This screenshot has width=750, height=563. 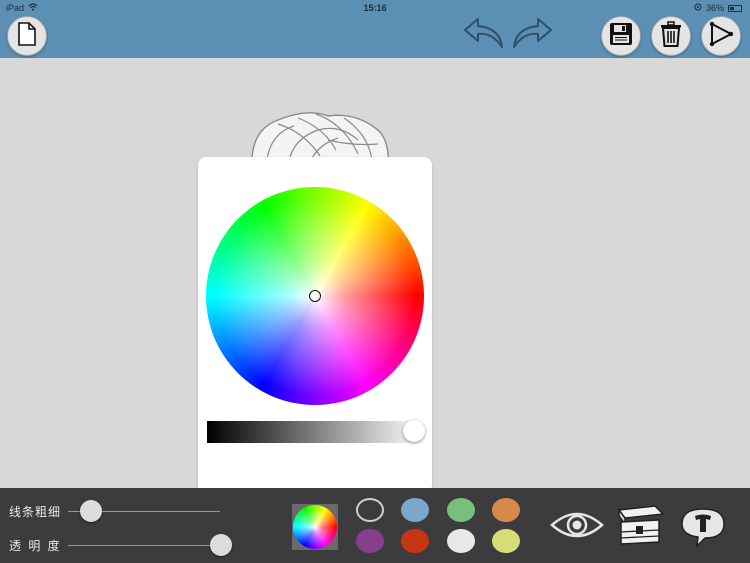 I want to click on swatch-purple, so click(x=370, y=541).